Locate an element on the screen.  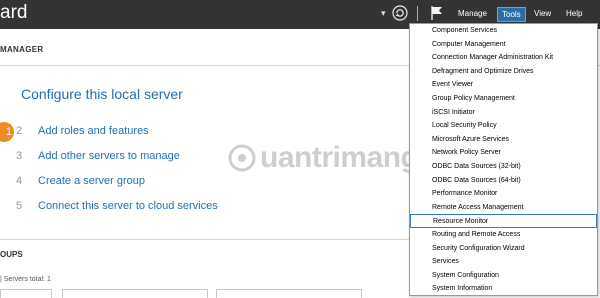
flag-icon is located at coordinates (437, 13).